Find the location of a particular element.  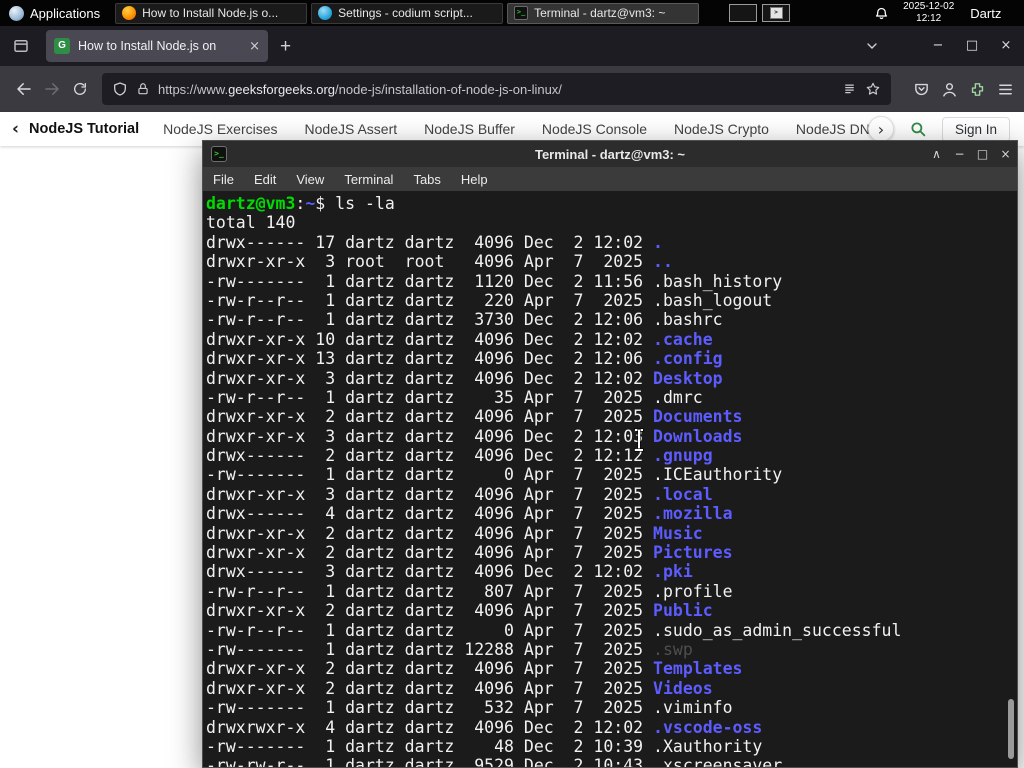

forward-button is located at coordinates (52, 89).